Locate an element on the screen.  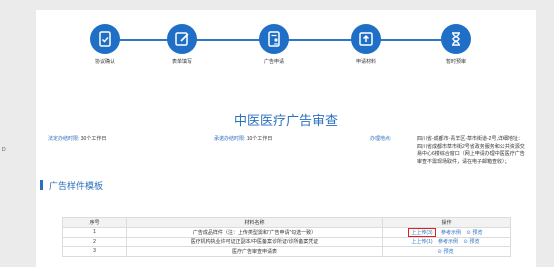
header-actions: 操作 is located at coordinates (446, 222).